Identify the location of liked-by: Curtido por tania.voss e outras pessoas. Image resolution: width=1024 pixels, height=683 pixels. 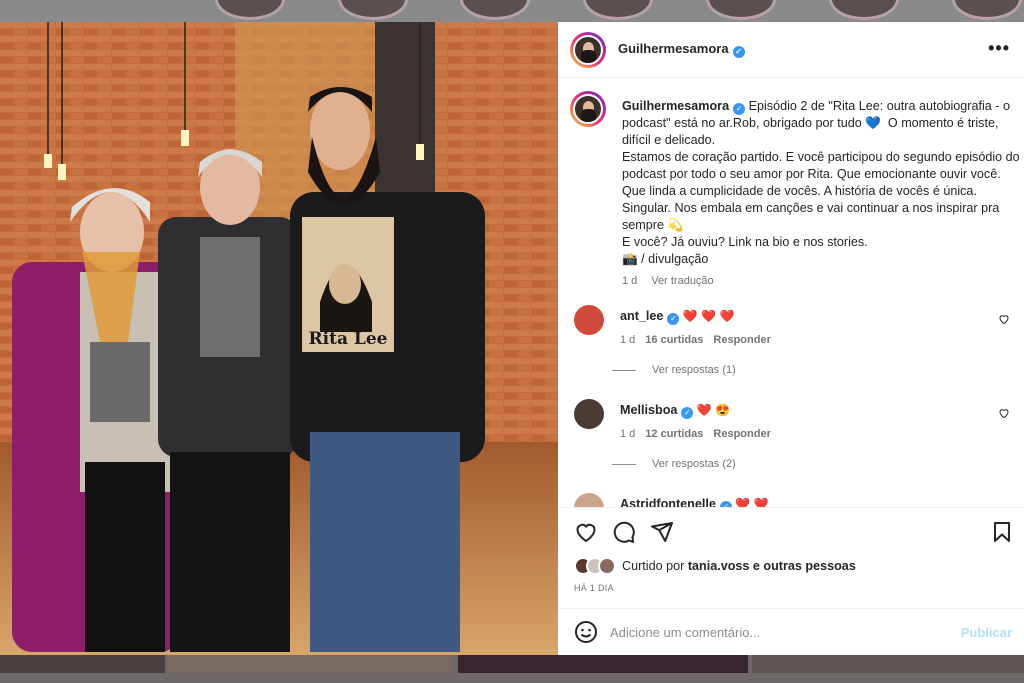
(715, 566).